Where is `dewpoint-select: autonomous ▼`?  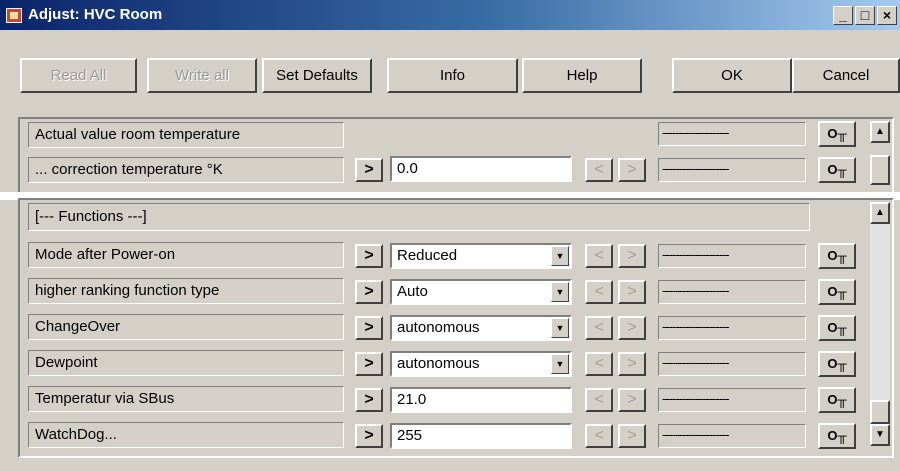
dewpoint-select: autonomous ▼ is located at coordinates (481, 364).